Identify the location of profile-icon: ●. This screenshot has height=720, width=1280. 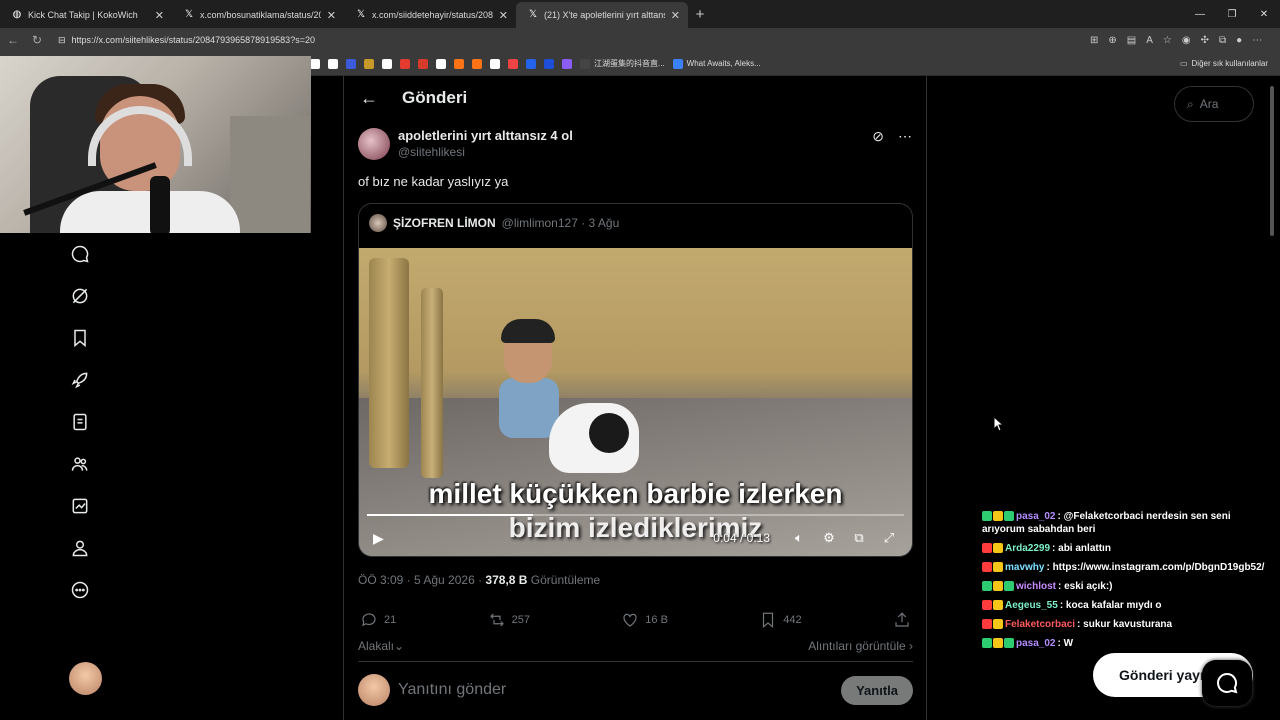
(1239, 40).